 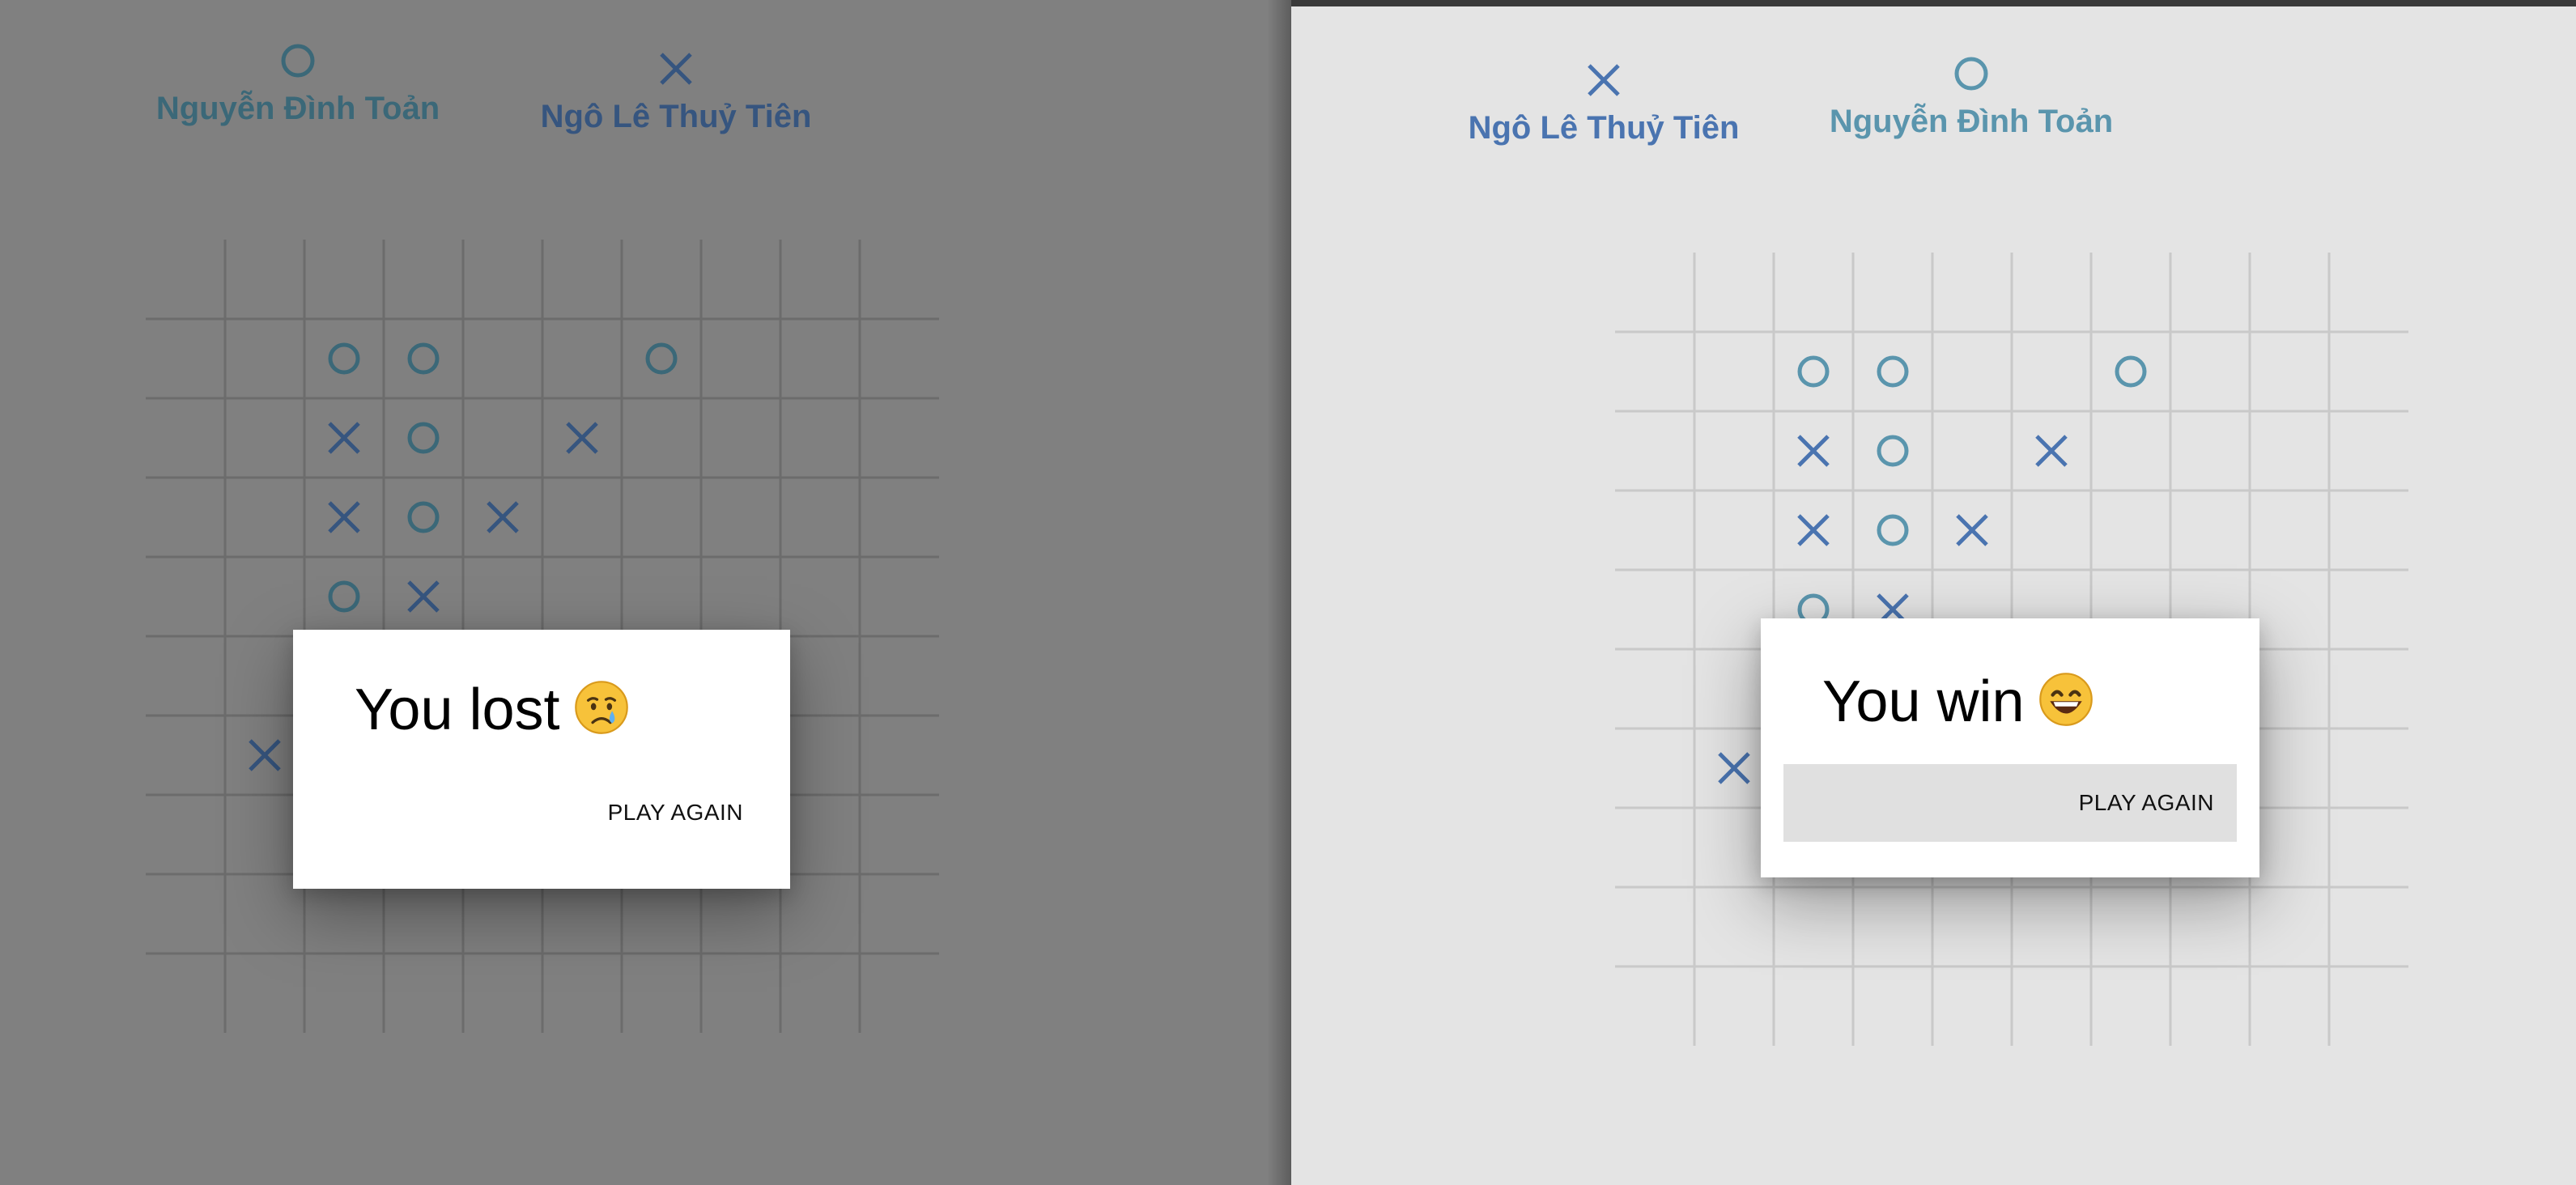 What do you see at coordinates (1933, 3) in the screenshot?
I see `window-top-bar` at bounding box center [1933, 3].